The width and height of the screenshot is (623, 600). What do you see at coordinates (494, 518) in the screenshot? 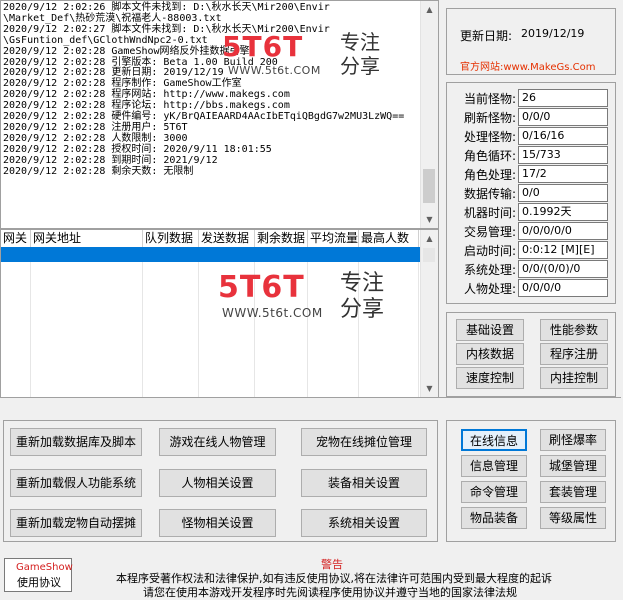
I see `item-equipment-button: 物品装备` at bounding box center [494, 518].